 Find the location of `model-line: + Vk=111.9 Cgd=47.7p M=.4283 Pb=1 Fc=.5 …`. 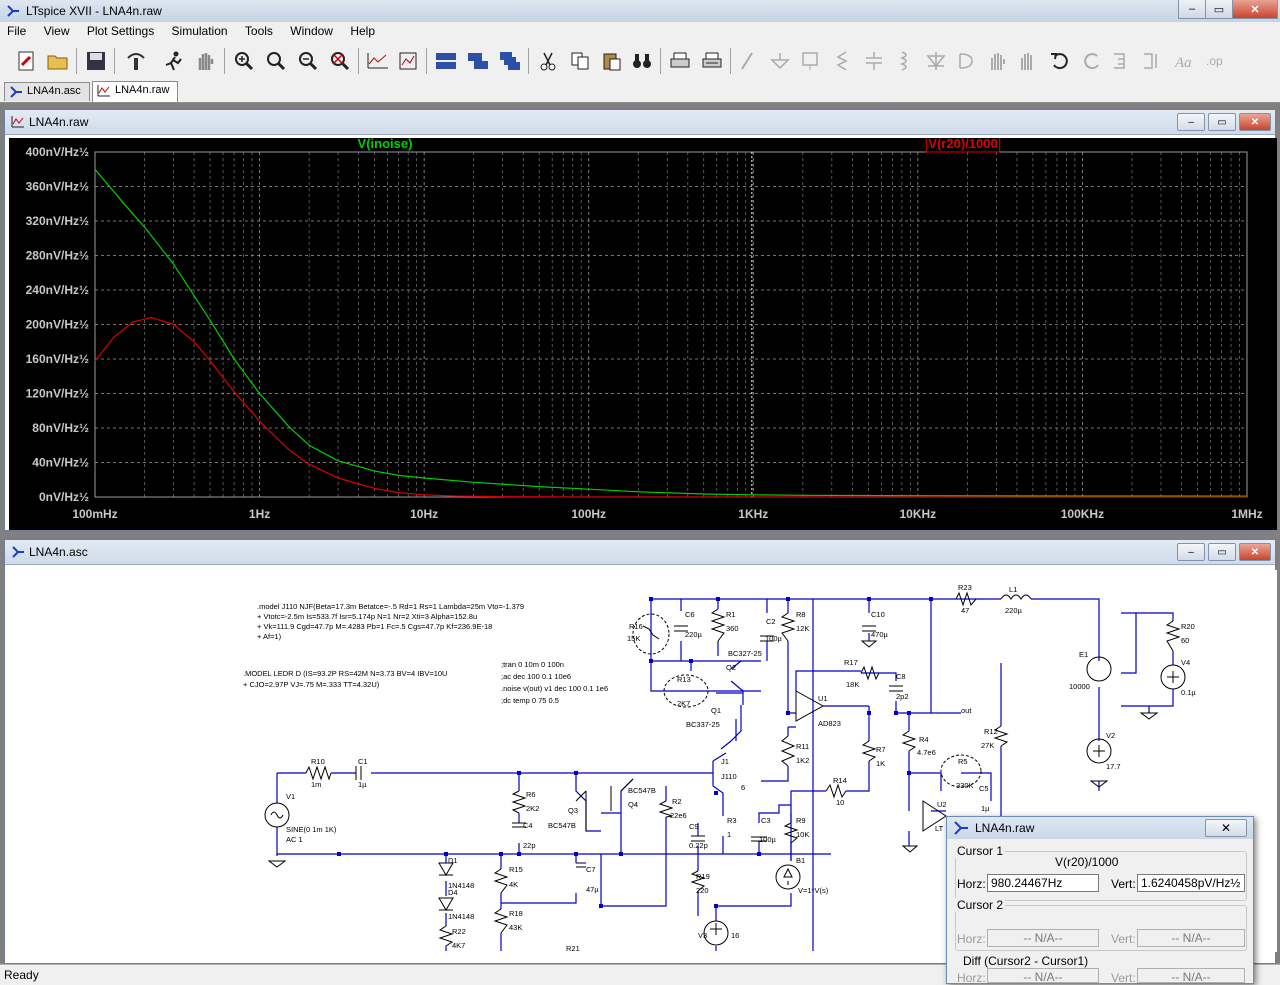

model-line: + Vk=111.9 Cgd=47.7p M=.4283 Pb=1 Fc=.5 … is located at coordinates (374, 626).